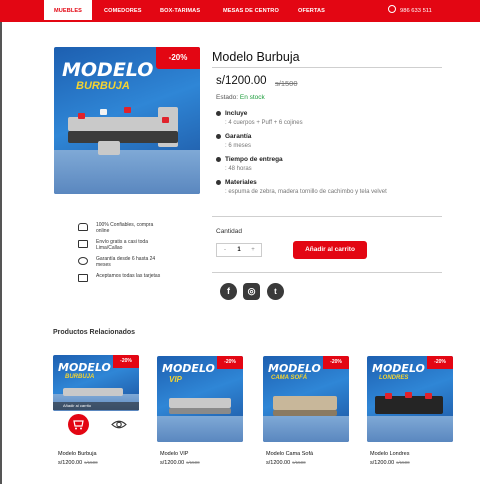  Describe the element at coordinates (241, 182) in the screenshot. I see `feature-title: Materiales` at that location.